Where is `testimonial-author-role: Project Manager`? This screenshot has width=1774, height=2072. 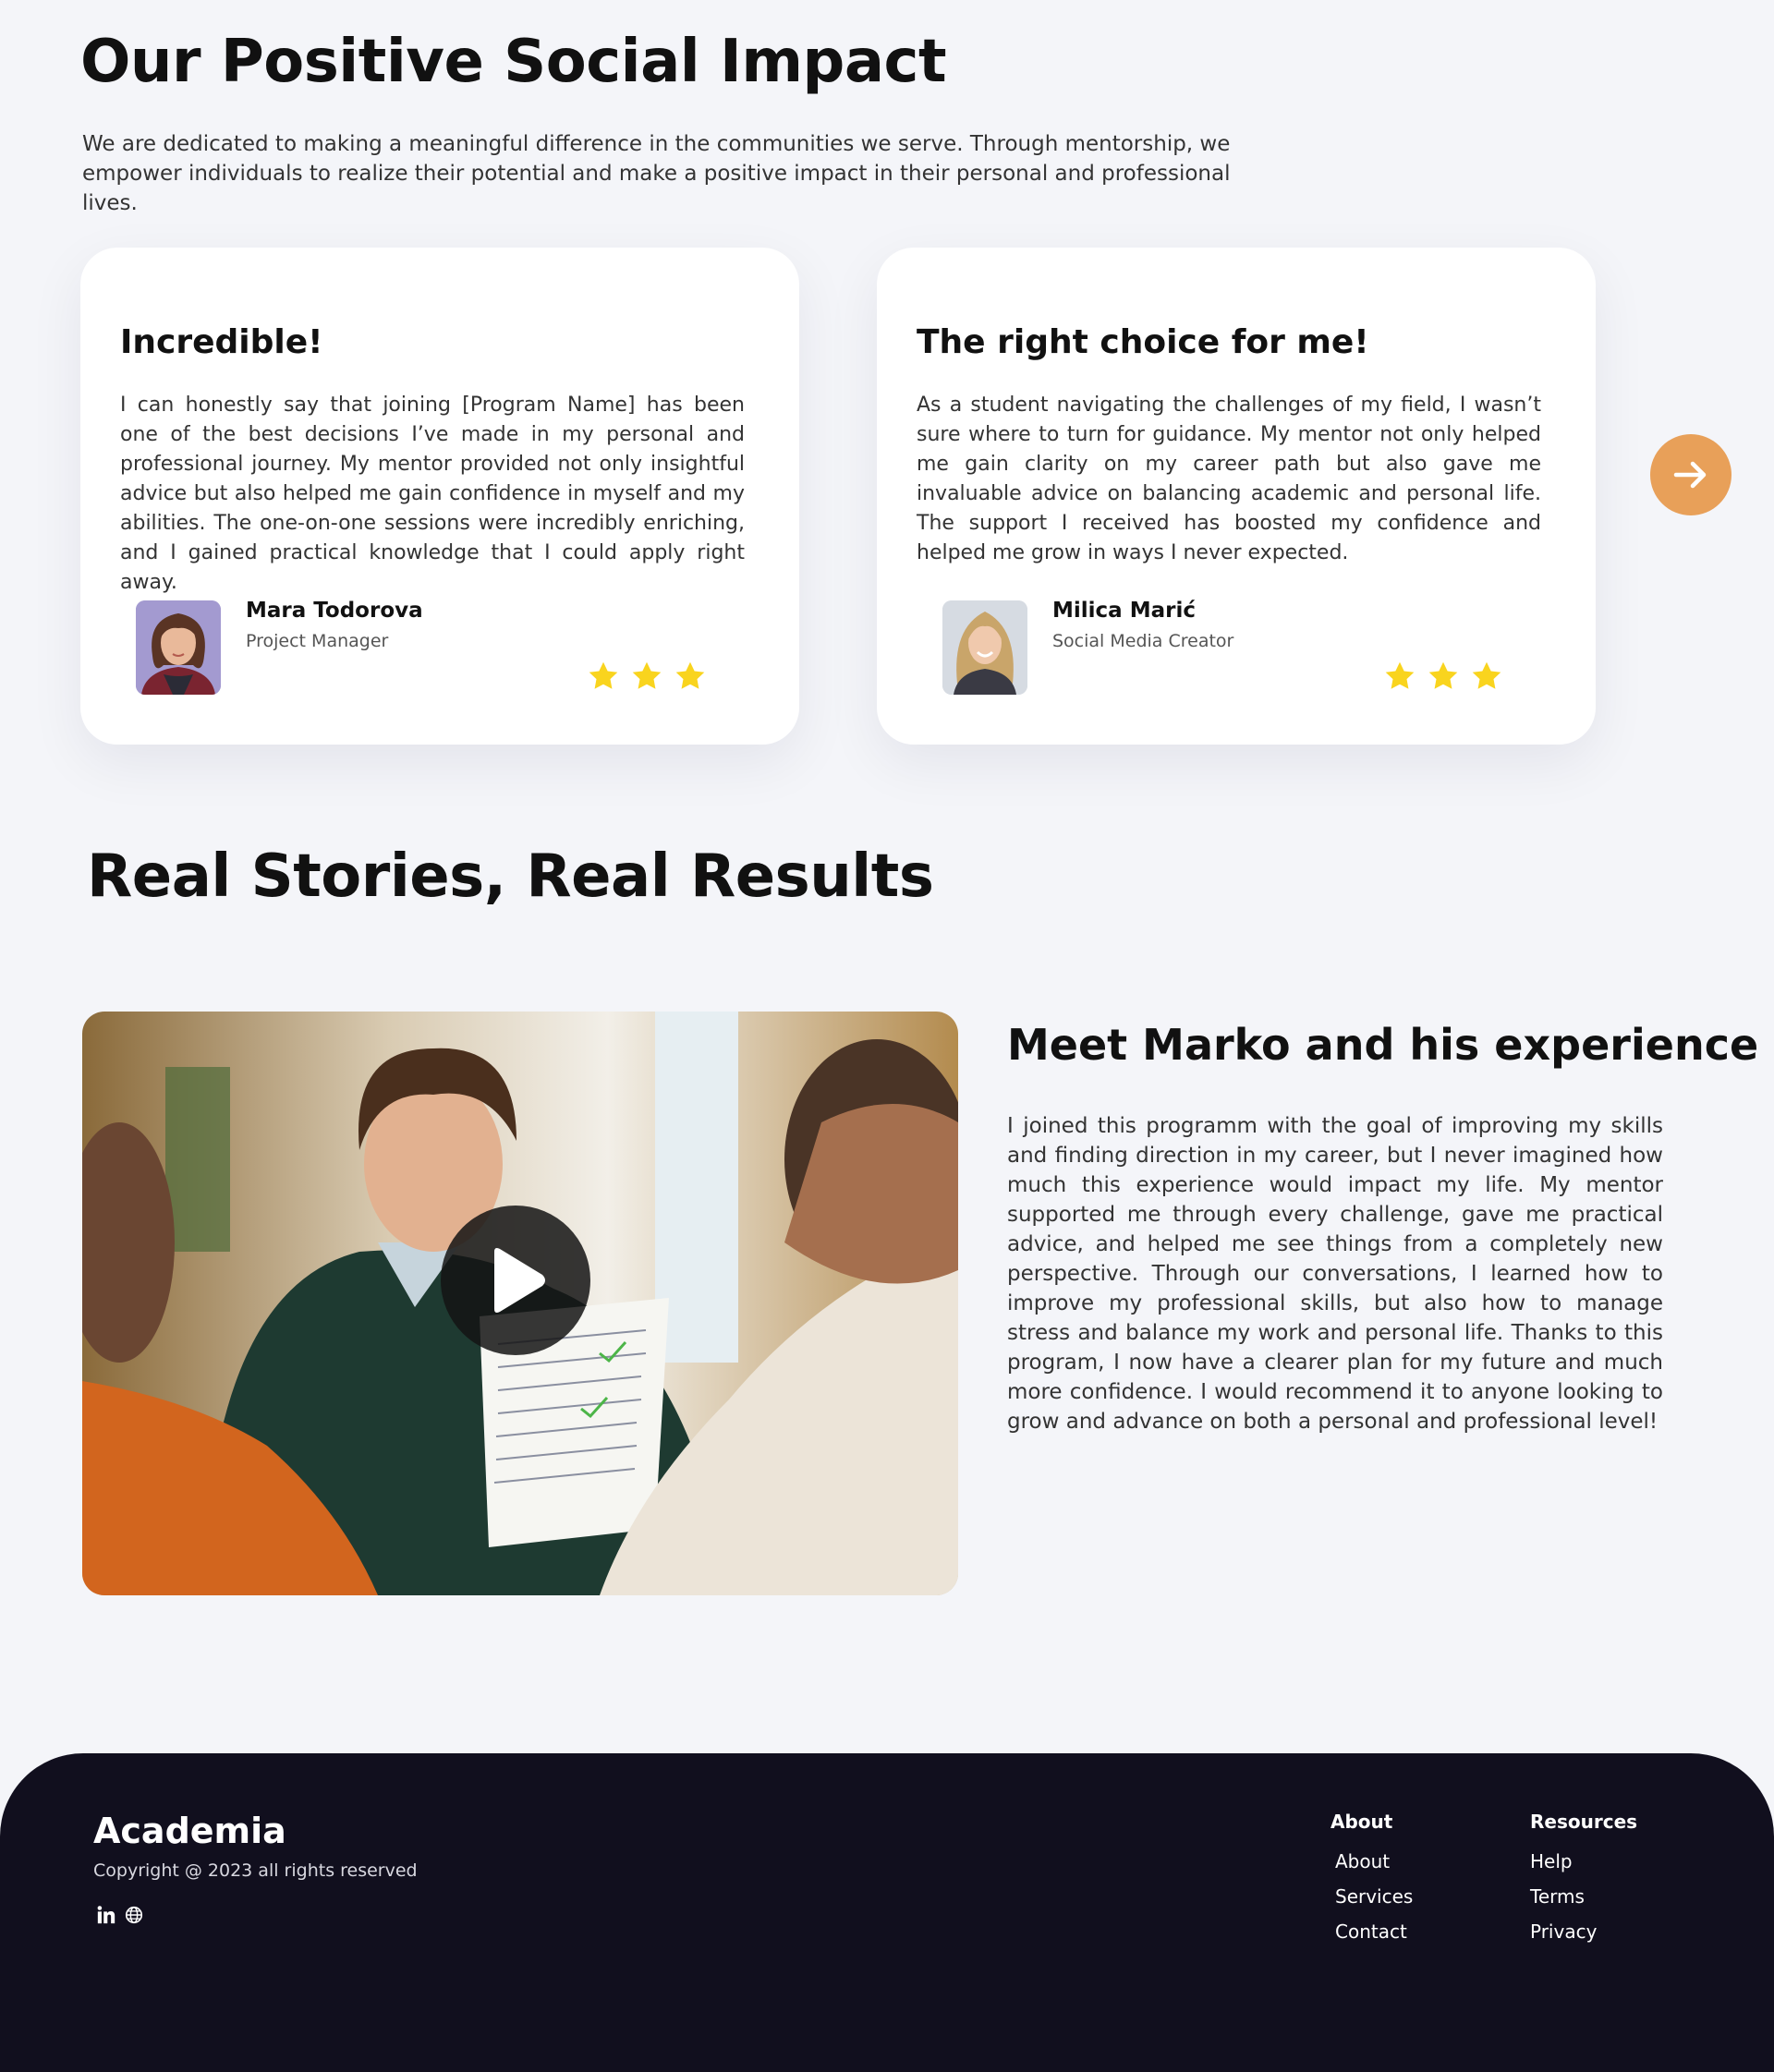 testimonial-author-role: Project Manager is located at coordinates (317, 641).